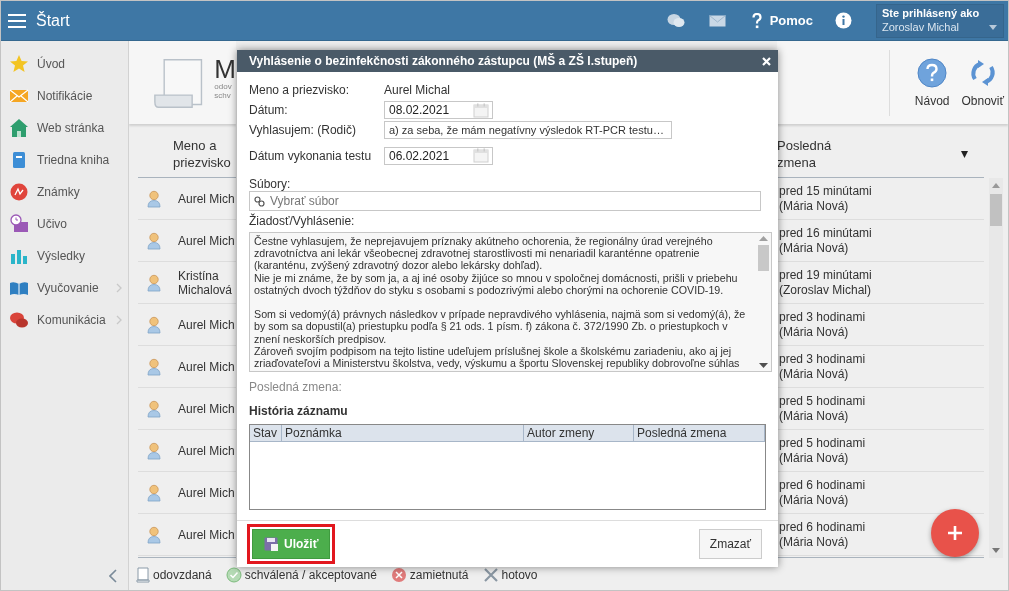 This screenshot has width=1009, height=591. What do you see at coordinates (64, 256) in the screenshot?
I see `sidebar-item: Výsledky` at bounding box center [64, 256].